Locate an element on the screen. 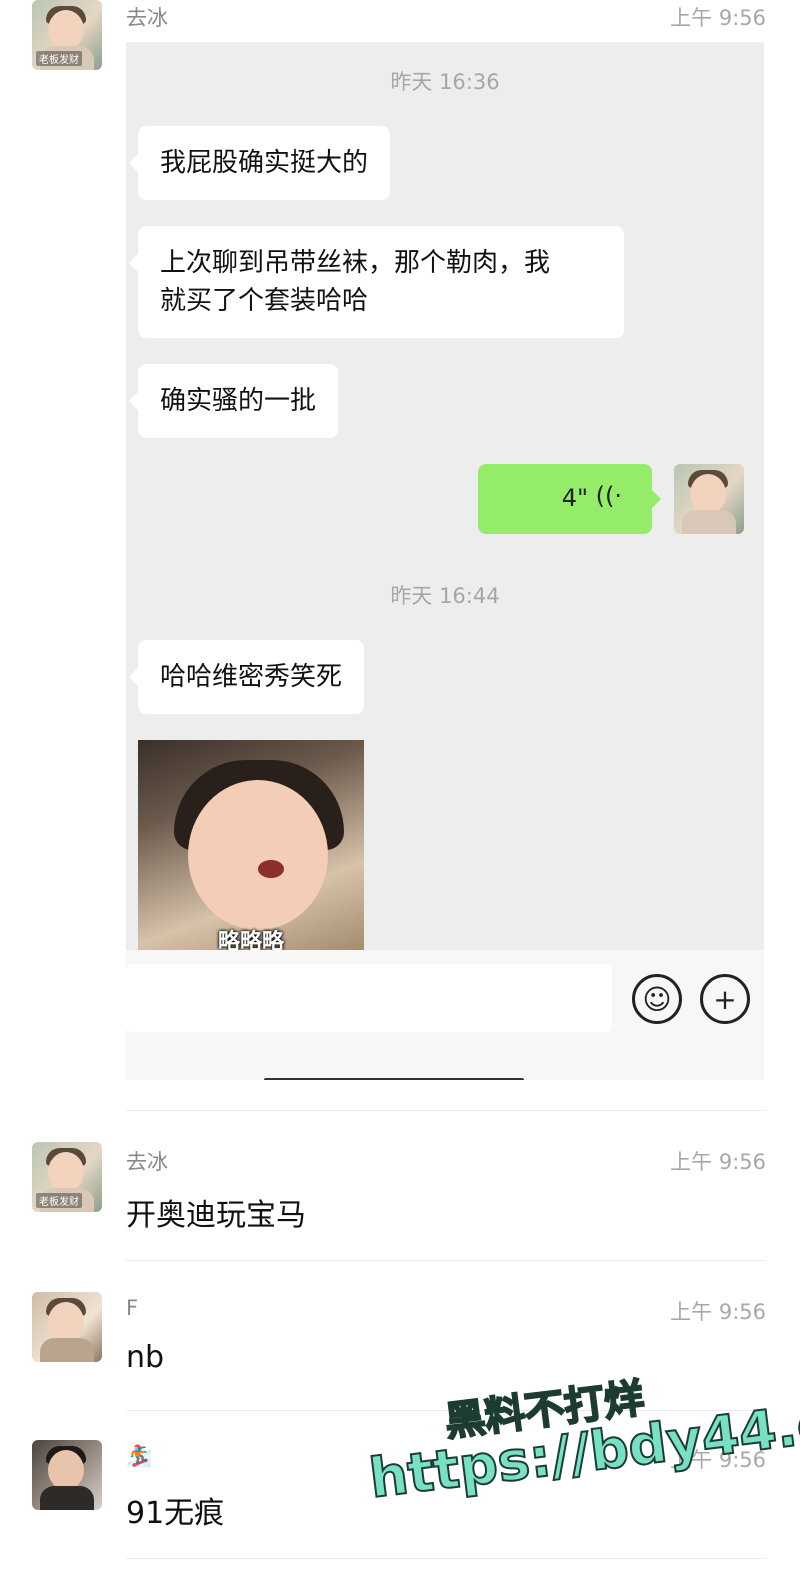 The width and height of the screenshot is (800, 1572). emoji-icon: ☺ is located at coordinates (657, 999).